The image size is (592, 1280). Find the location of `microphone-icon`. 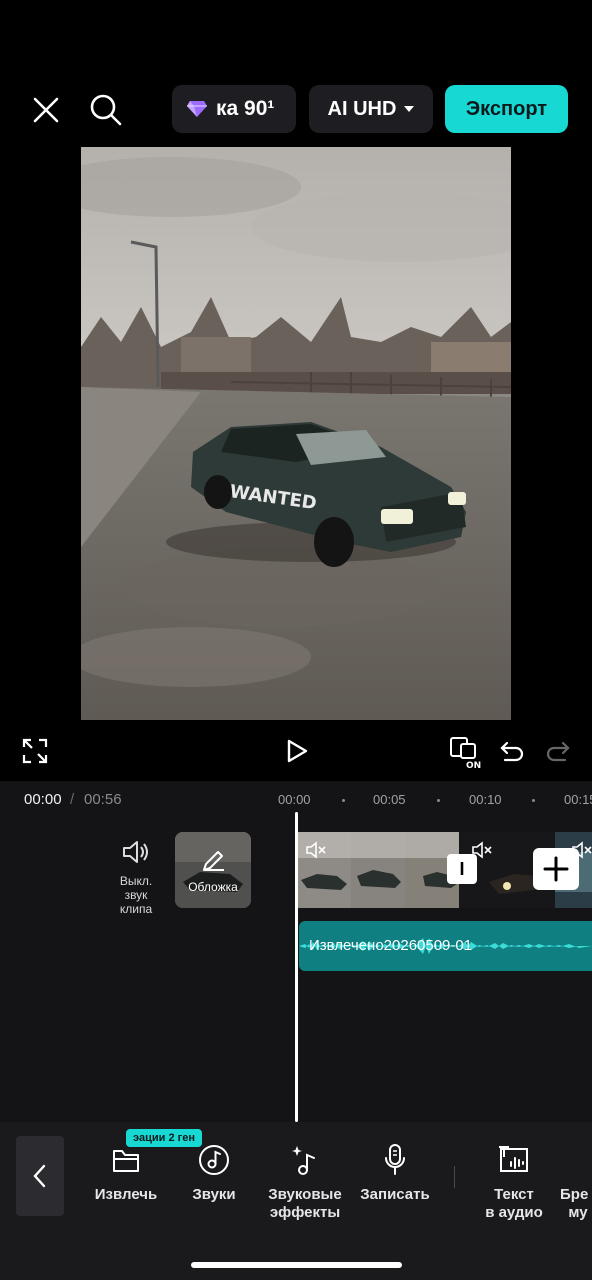

microphone-icon is located at coordinates (395, 1159).